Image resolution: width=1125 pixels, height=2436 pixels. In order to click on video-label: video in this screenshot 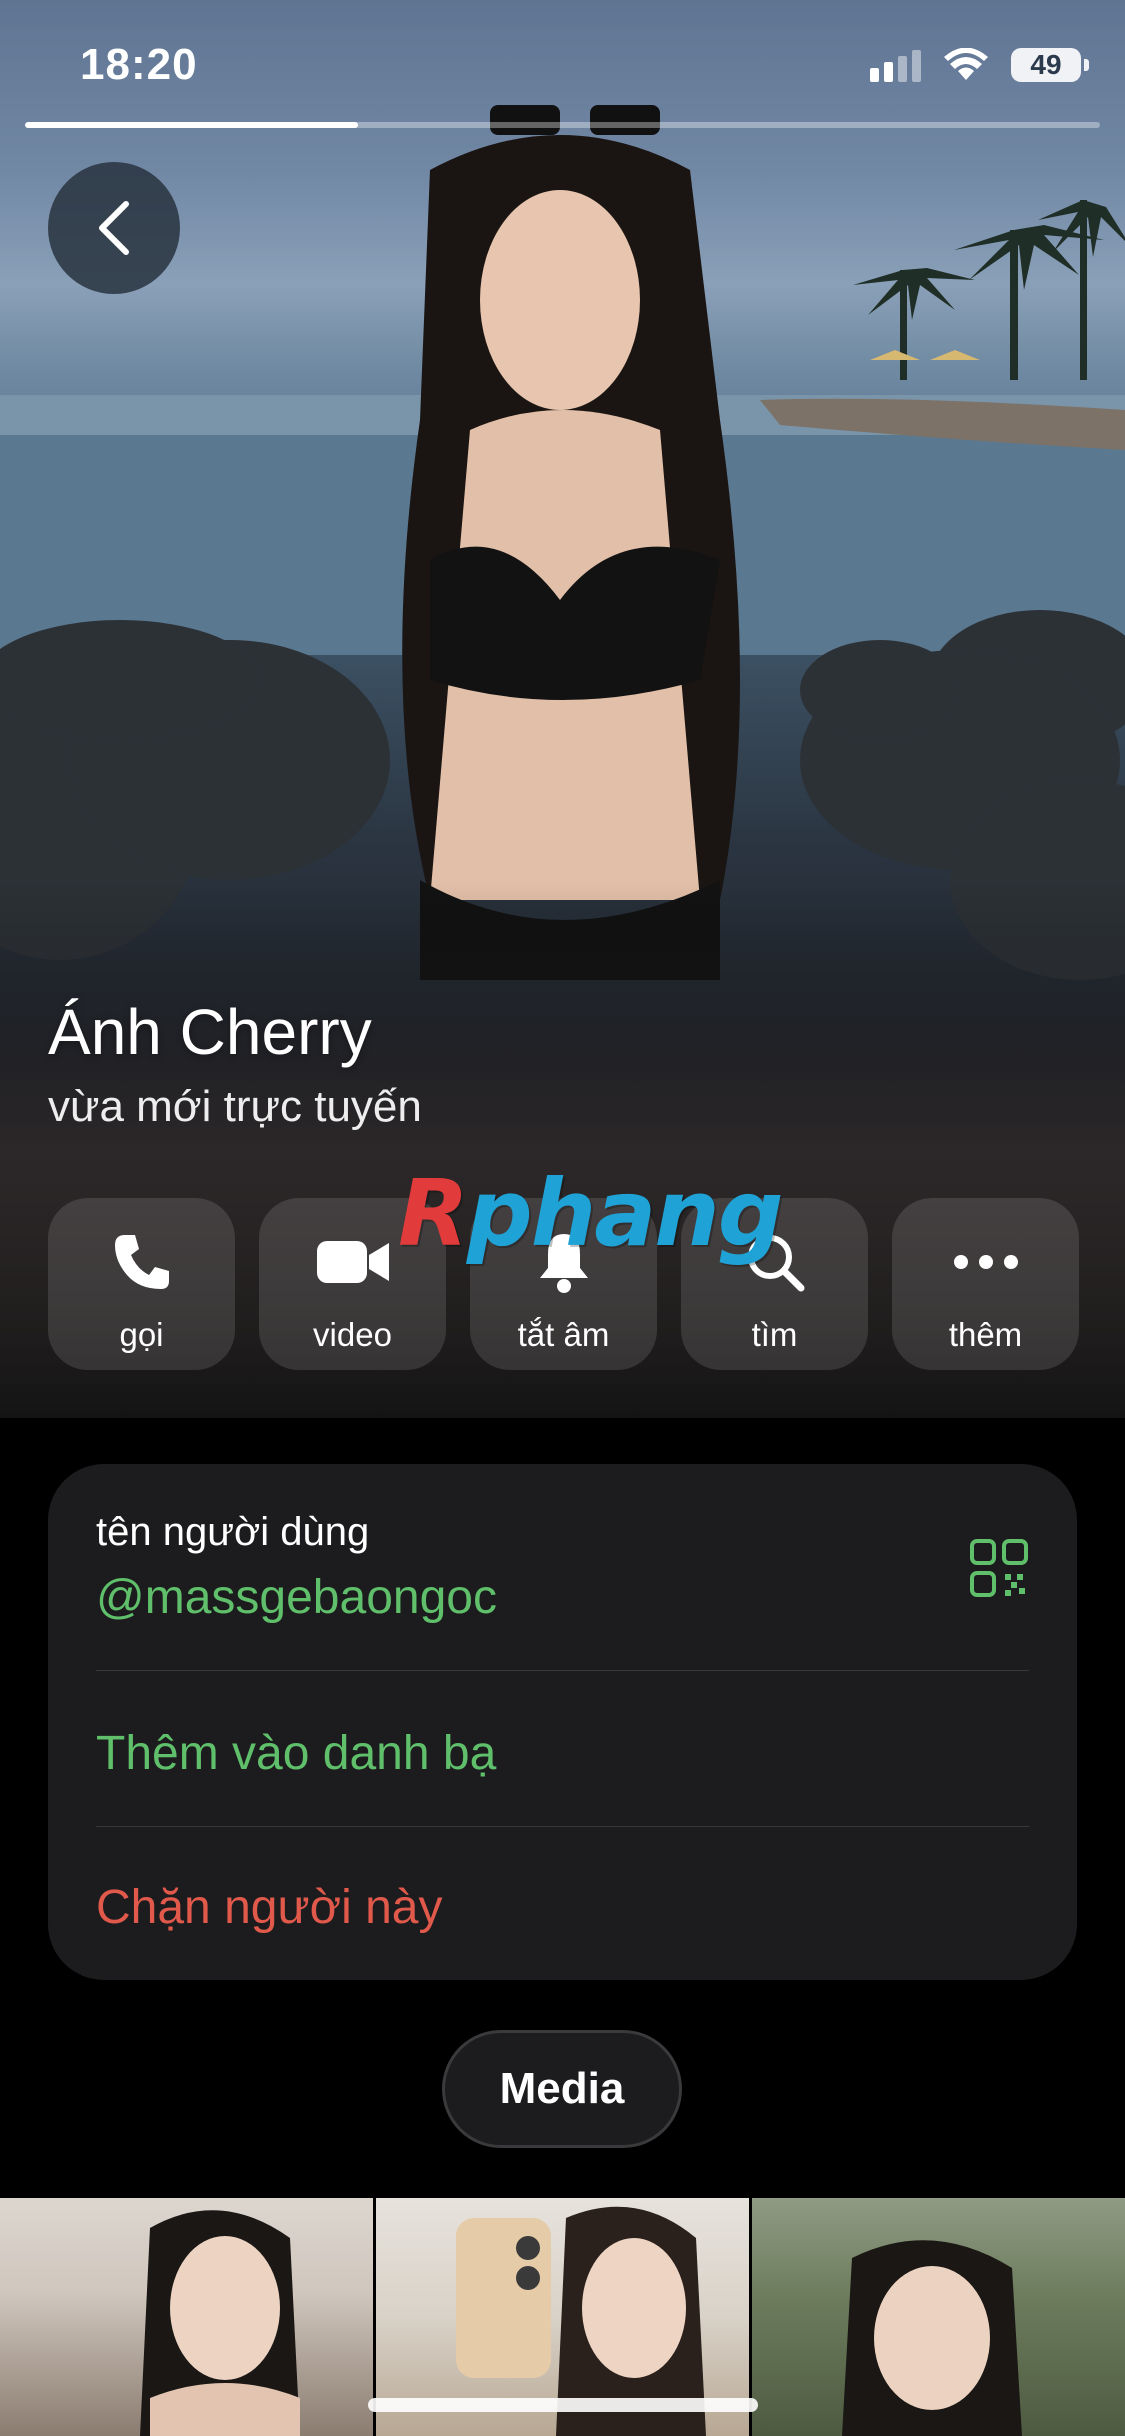, I will do `click(352, 1334)`.